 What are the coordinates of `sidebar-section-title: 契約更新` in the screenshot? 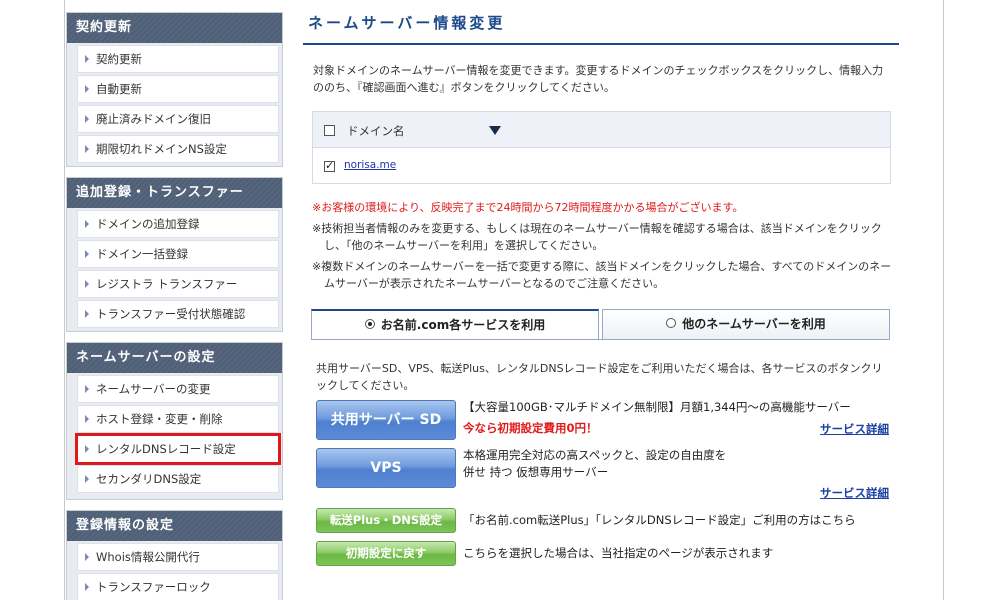 It's located at (174, 28).